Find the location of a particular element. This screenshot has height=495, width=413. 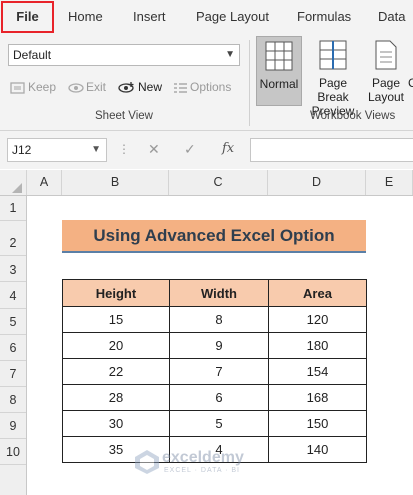

page-break-preview-button: Page Break Preview is located at coordinates (333, 77).